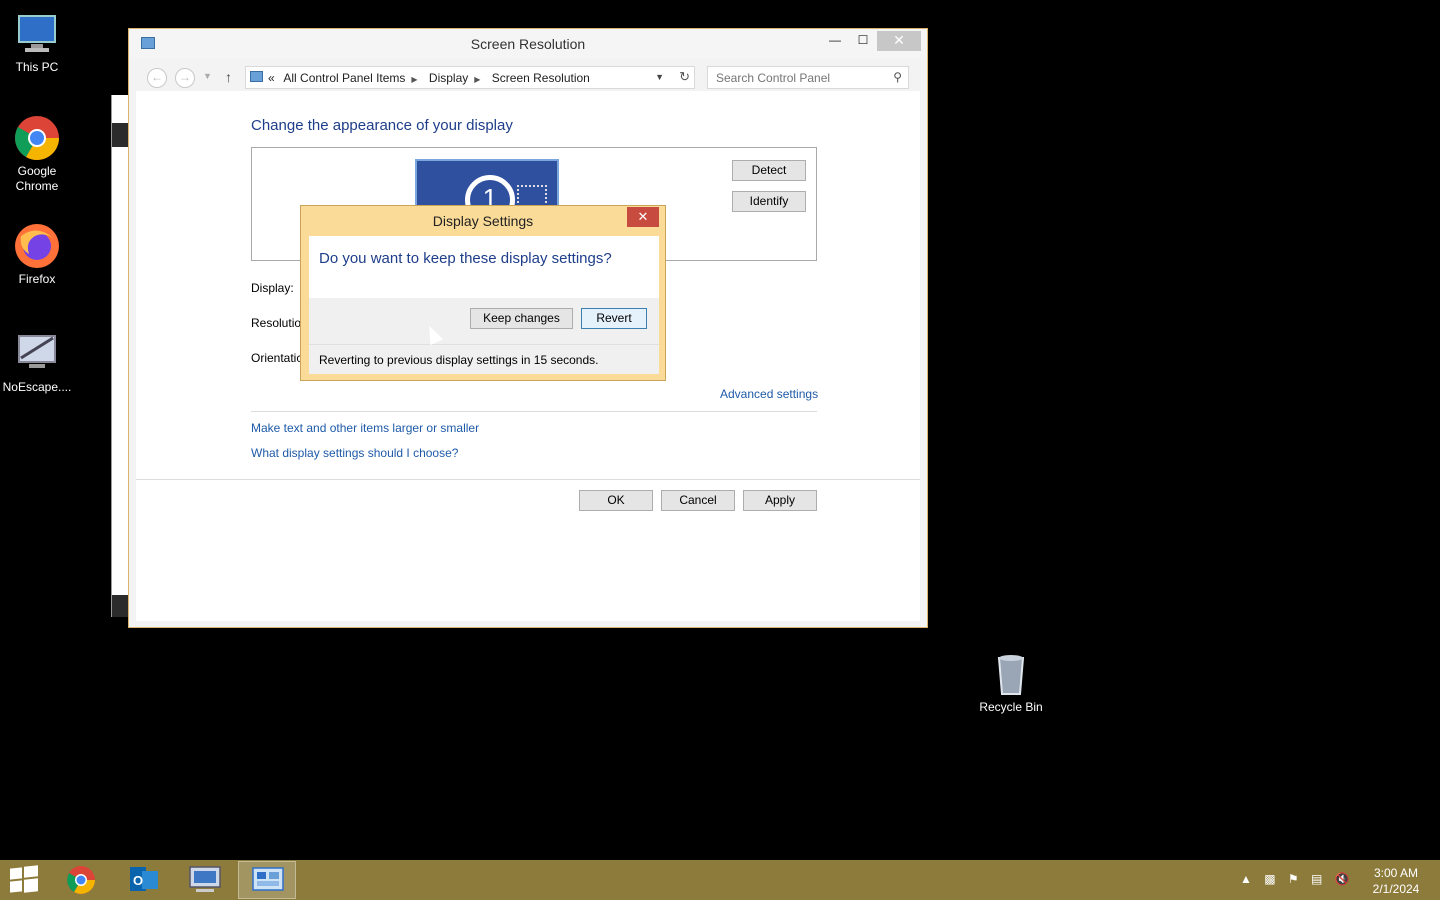  I want to click on close-button: ✕, so click(899, 41).